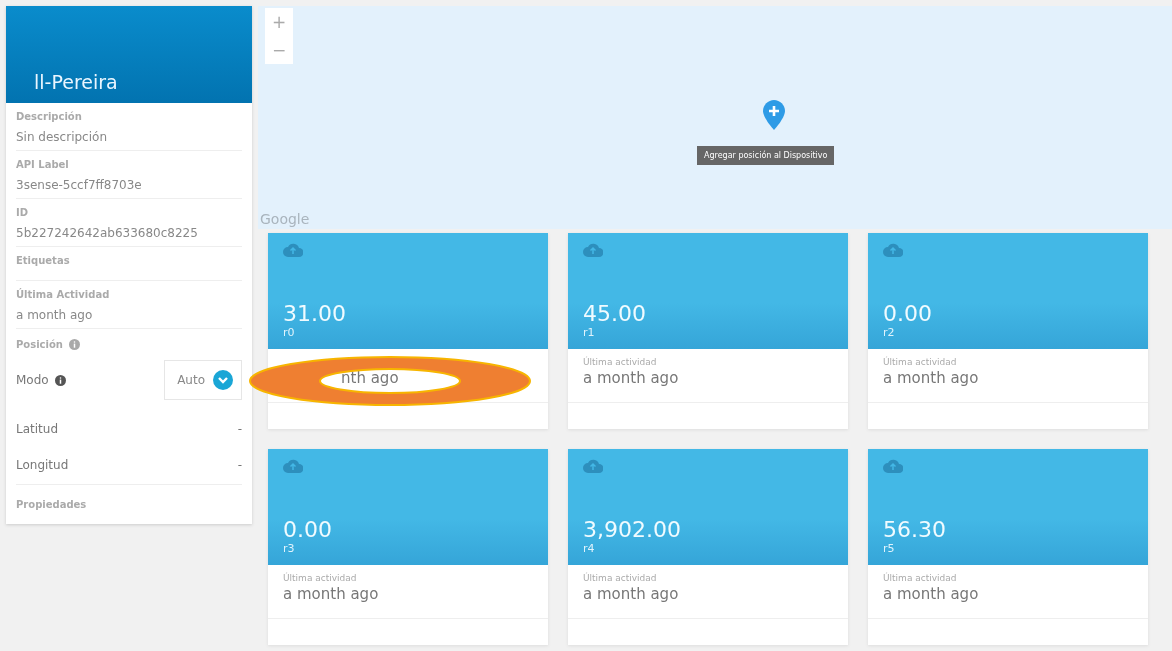 This screenshot has width=1172, height=651. What do you see at coordinates (23, 212) in the screenshot?
I see `field-label: ID` at bounding box center [23, 212].